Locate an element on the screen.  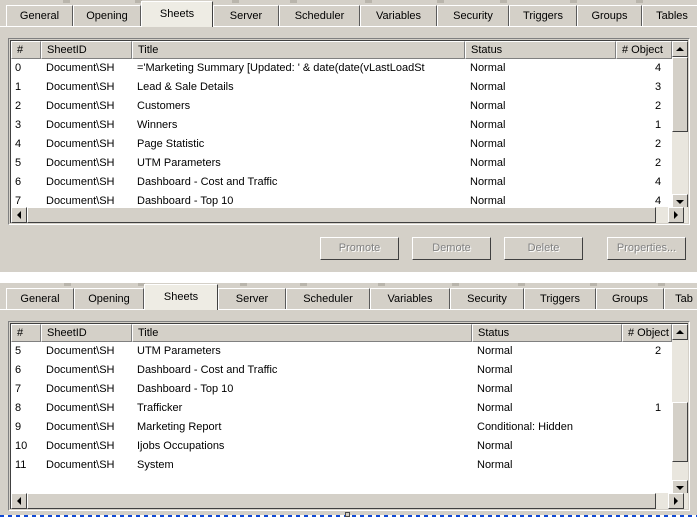
cell-number: 4 is located at coordinates (18, 144).